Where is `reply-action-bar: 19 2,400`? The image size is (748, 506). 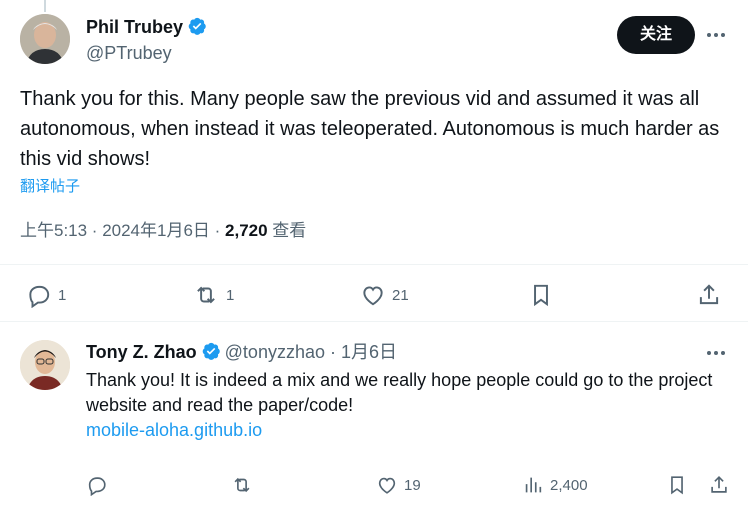
reply-action-bar: 19 2,400 is located at coordinates (374, 485).